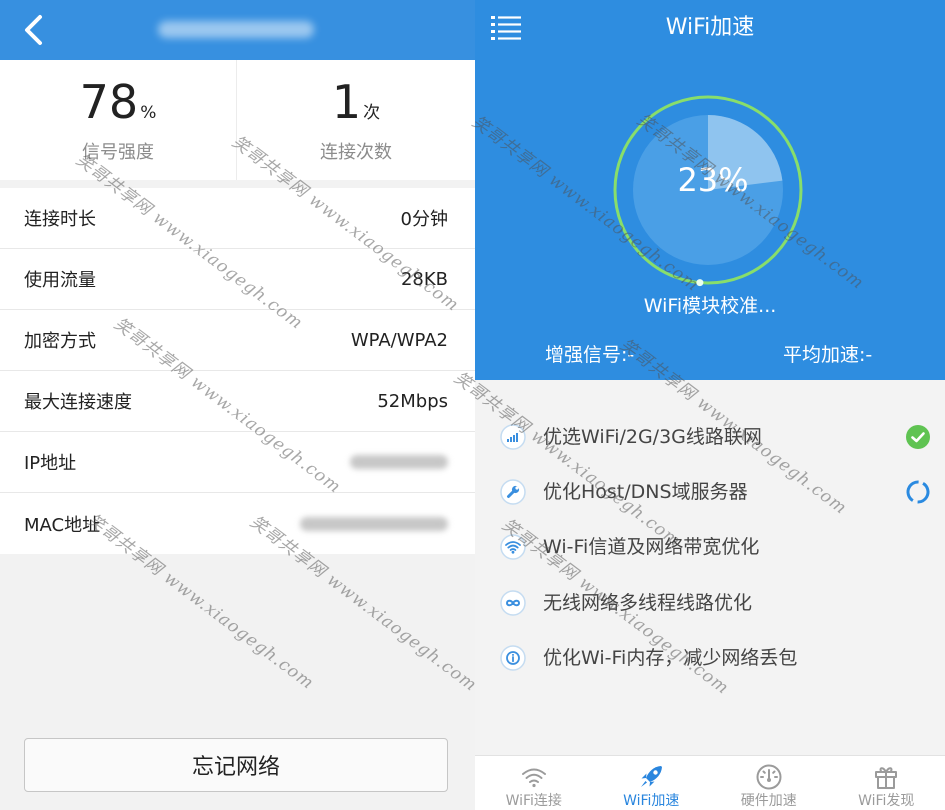 The height and width of the screenshot is (810, 945). I want to click on network-name-redacted, so click(236, 29).